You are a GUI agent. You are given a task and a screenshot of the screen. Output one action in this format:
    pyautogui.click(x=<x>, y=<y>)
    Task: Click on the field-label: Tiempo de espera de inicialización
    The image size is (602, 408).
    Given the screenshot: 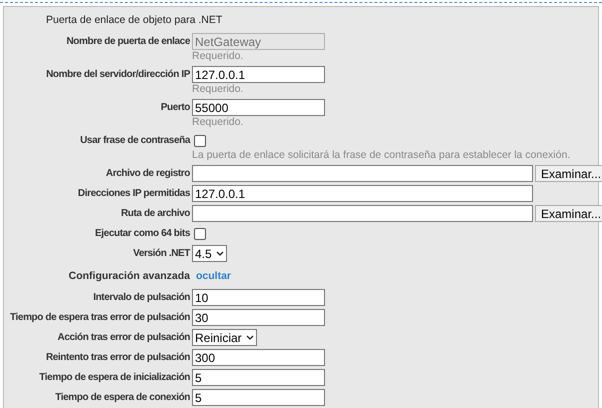 What is the action you would take?
    pyautogui.click(x=114, y=378)
    